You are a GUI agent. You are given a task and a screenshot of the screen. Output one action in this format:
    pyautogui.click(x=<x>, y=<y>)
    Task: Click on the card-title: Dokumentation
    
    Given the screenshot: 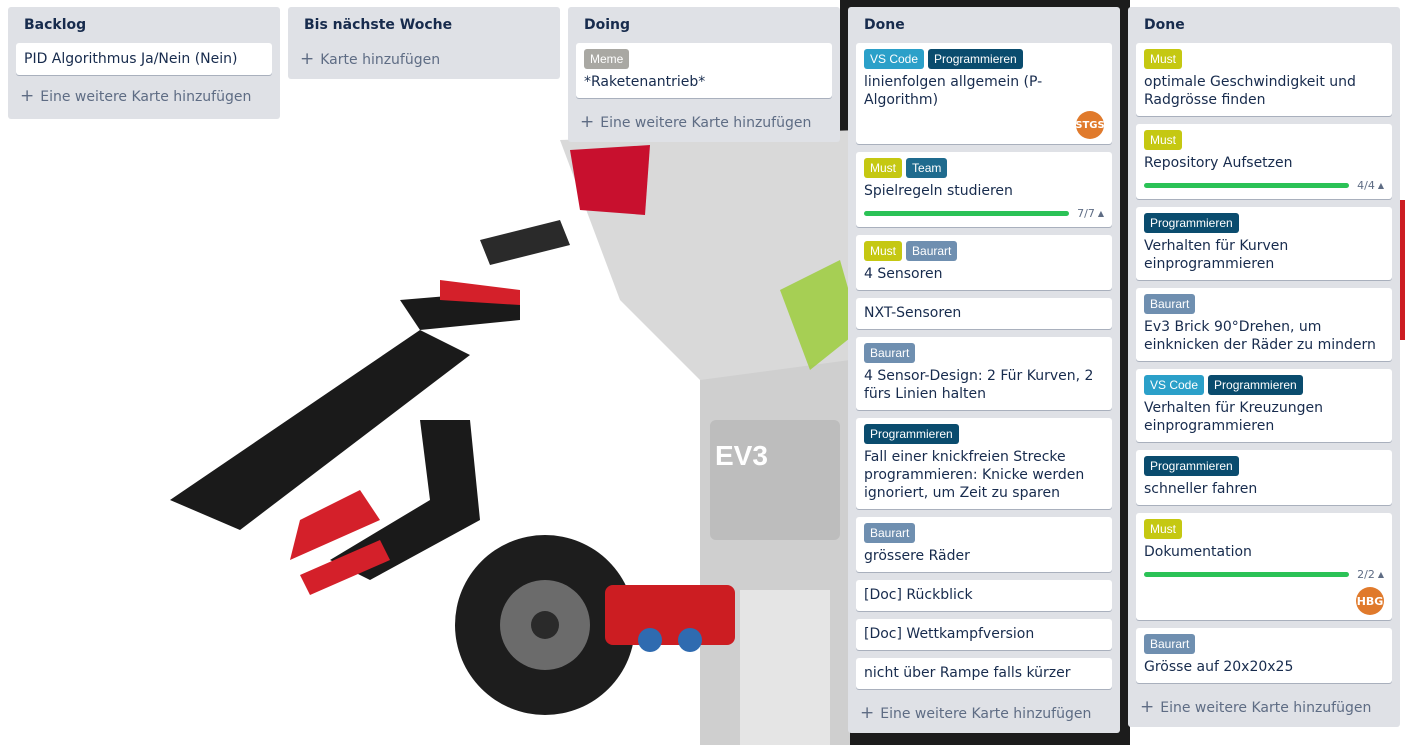 What is the action you would take?
    pyautogui.click(x=1198, y=552)
    